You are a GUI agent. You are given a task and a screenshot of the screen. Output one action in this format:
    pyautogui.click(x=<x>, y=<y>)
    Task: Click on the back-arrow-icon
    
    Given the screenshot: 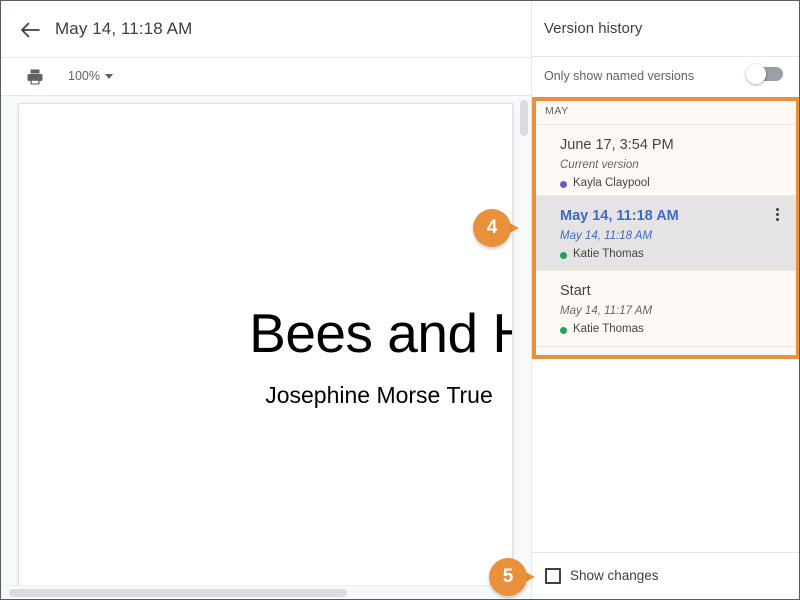 What is the action you would take?
    pyautogui.click(x=30, y=30)
    